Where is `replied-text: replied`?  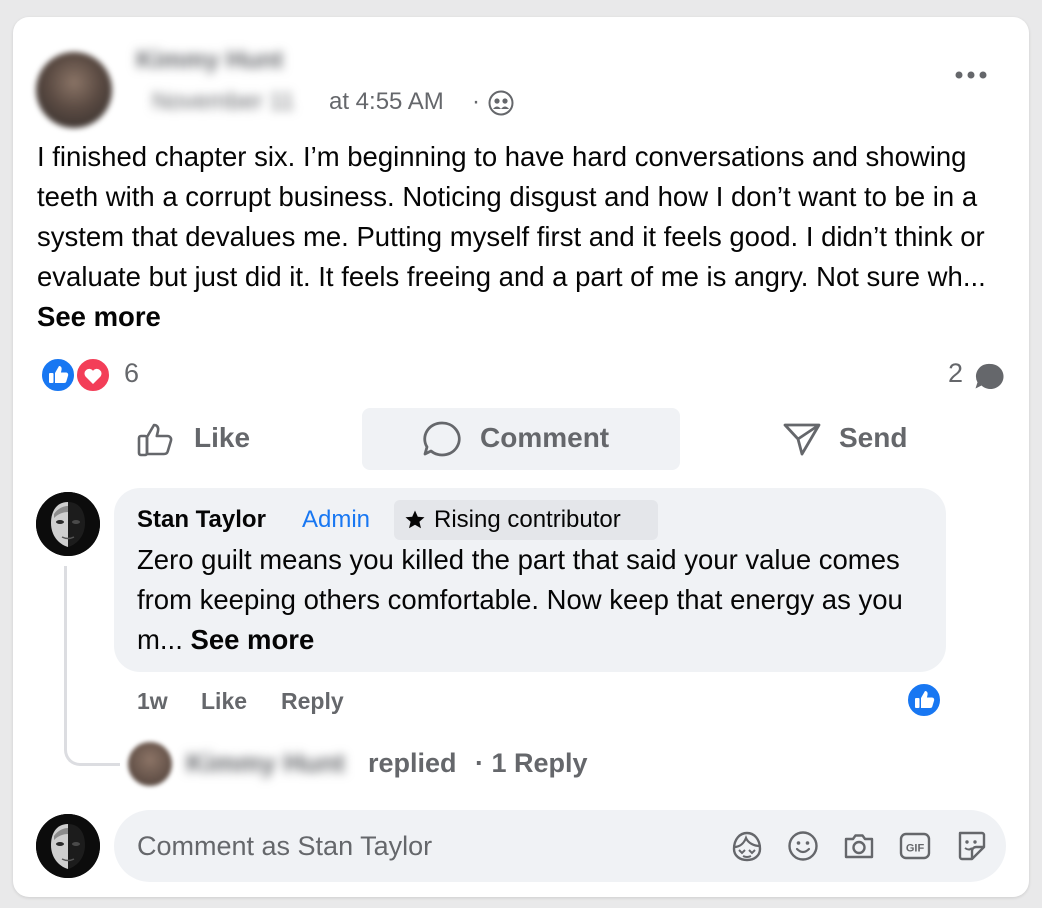 replied-text: replied is located at coordinates (412, 763).